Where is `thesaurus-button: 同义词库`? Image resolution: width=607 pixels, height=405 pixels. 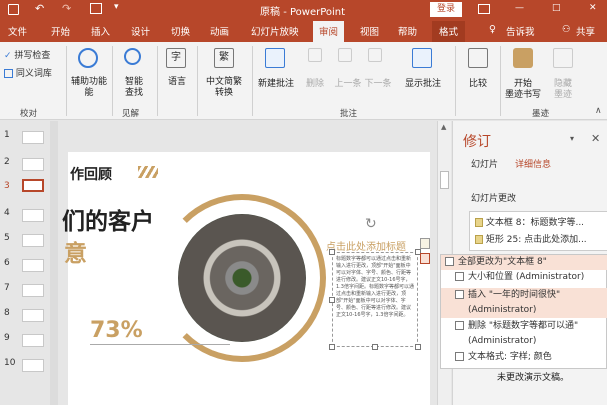 thesaurus-button: 同义词库 is located at coordinates (28, 72).